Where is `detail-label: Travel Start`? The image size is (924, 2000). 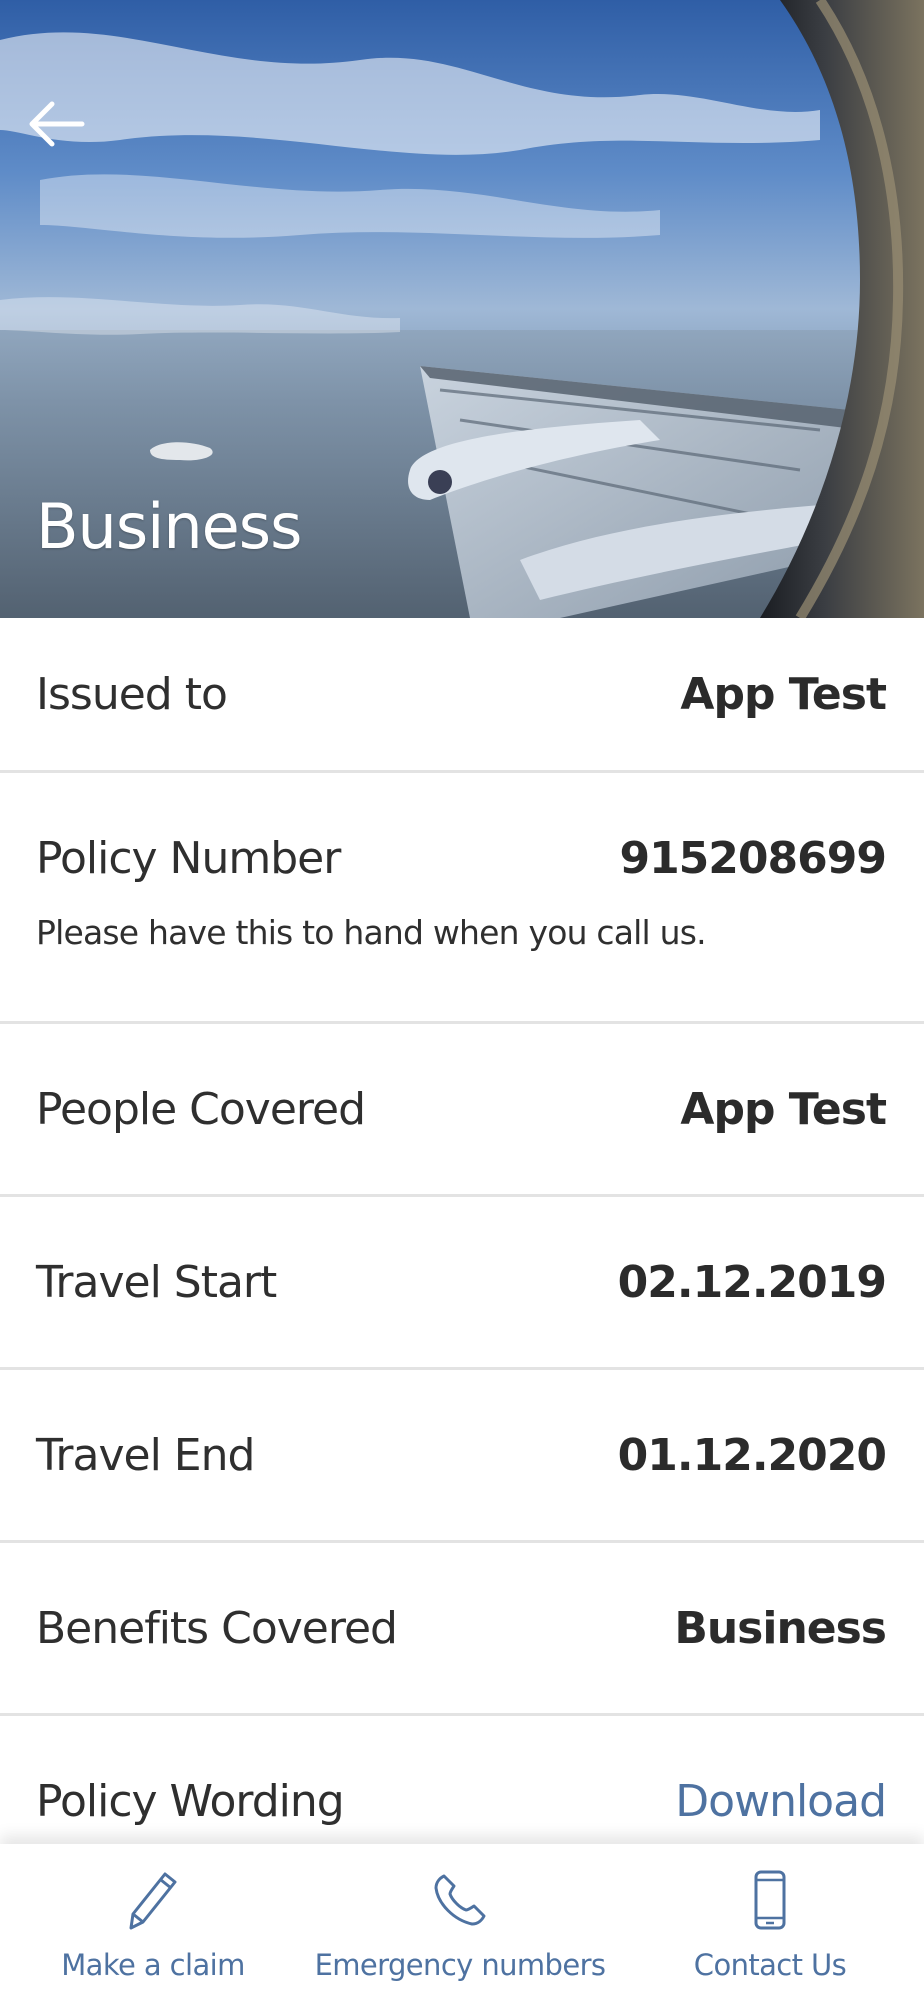 detail-label: Travel Start is located at coordinates (156, 1282).